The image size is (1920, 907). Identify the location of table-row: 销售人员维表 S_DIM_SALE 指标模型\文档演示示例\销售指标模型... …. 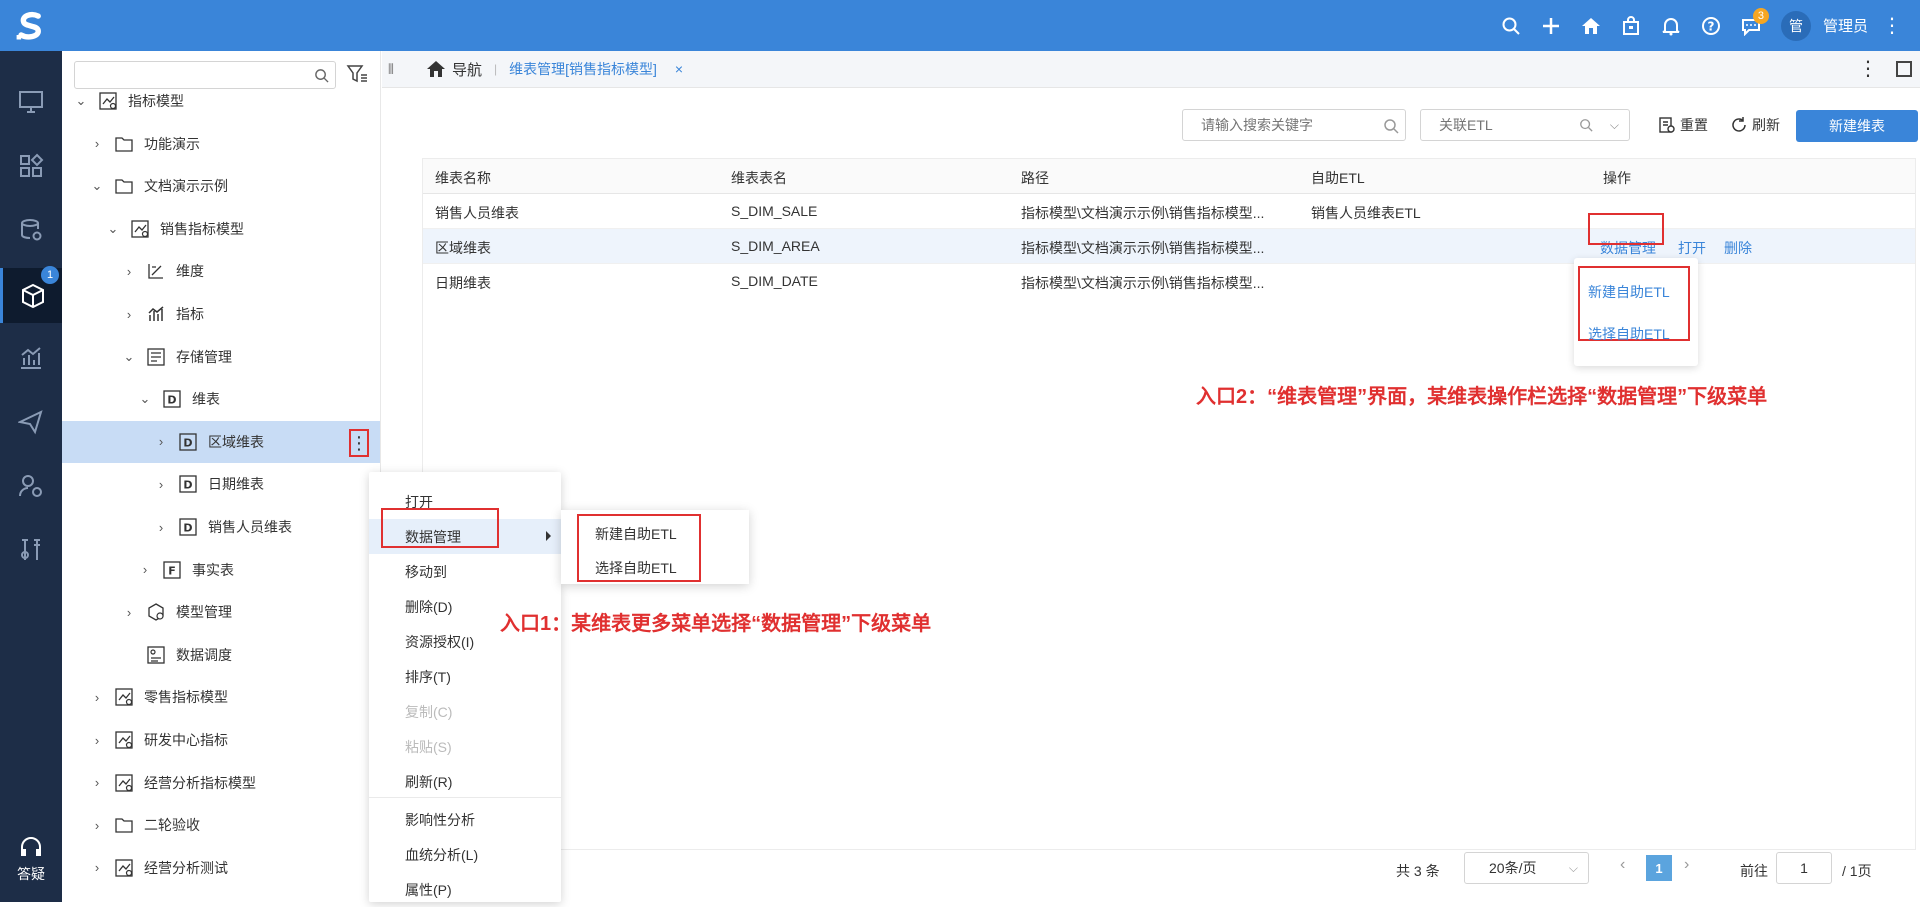
(1169, 211).